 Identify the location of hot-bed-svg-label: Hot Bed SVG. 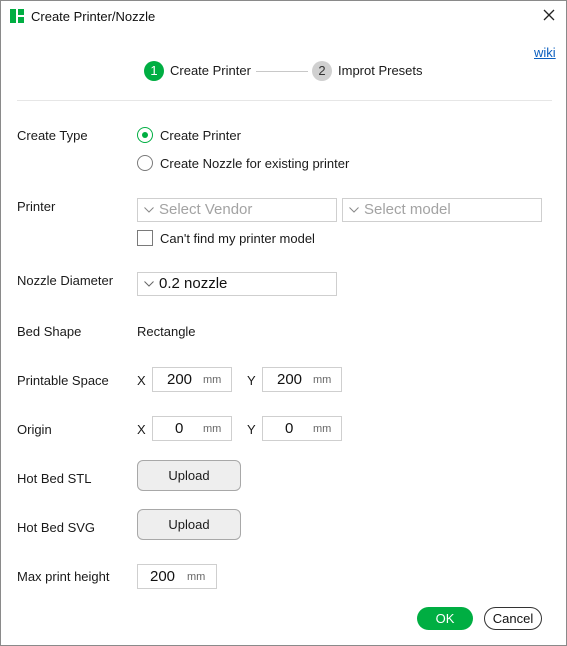
(56, 527).